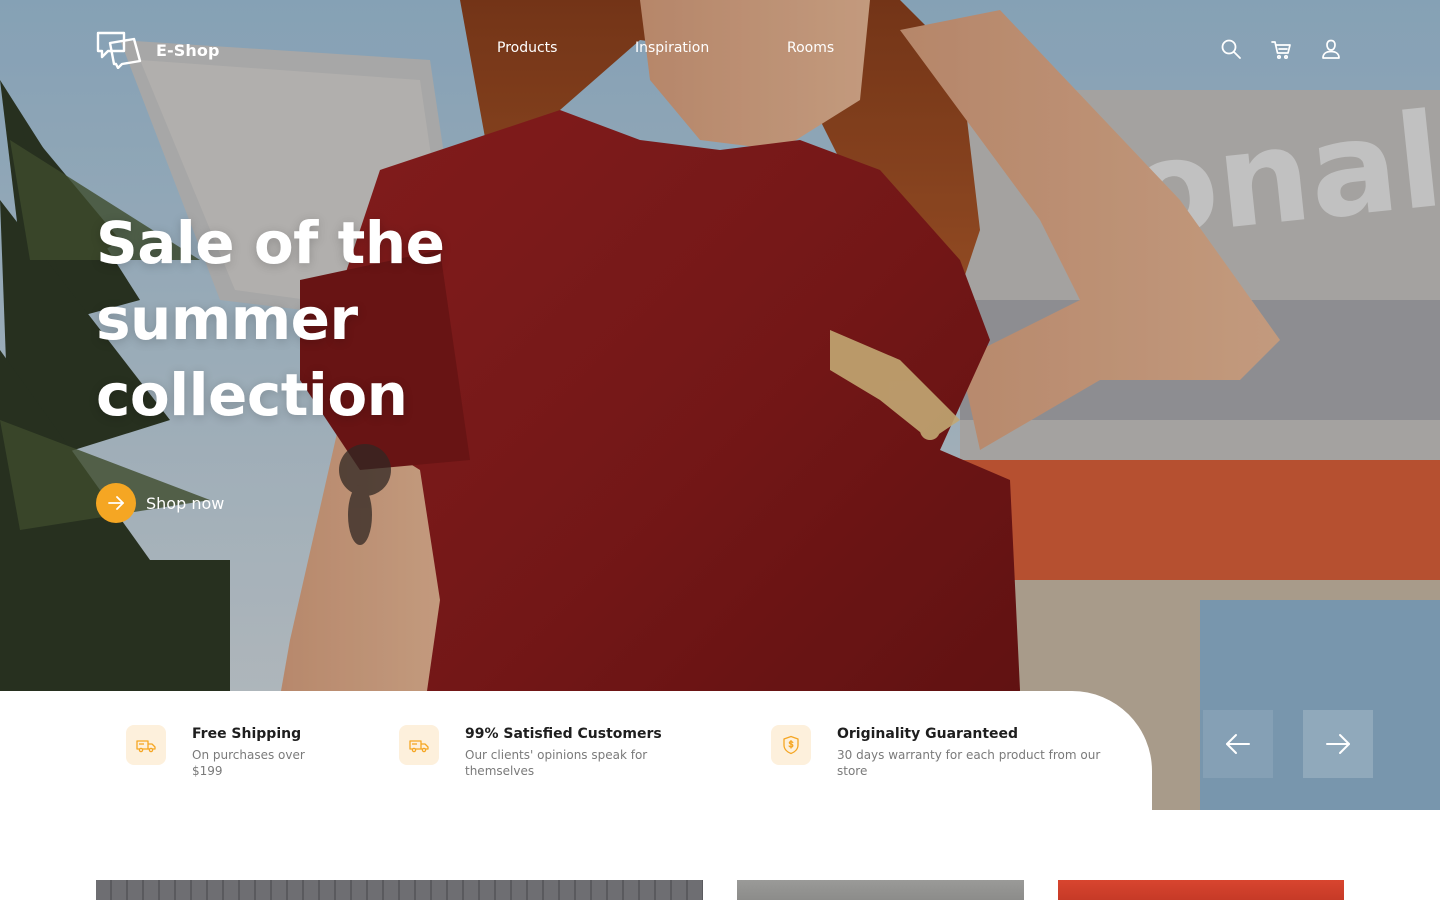  Describe the element at coordinates (527, 48) in the screenshot. I see `nav-item-products: Products` at that location.